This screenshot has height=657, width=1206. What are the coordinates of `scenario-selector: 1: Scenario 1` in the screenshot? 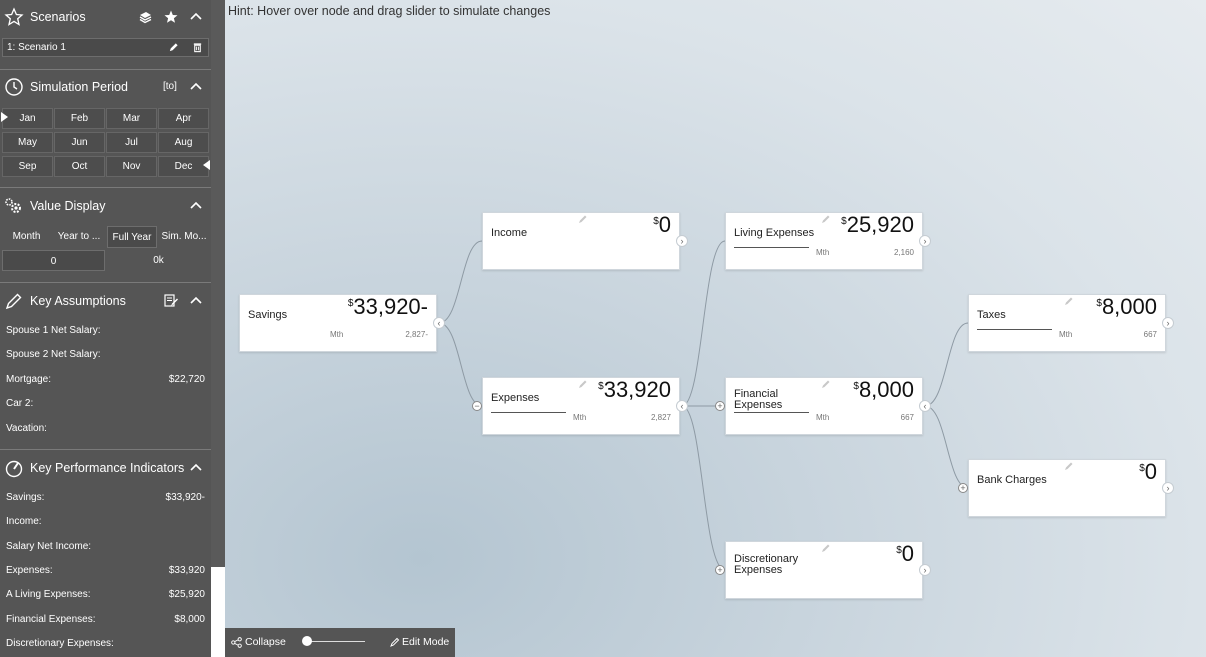 It's located at (105, 47).